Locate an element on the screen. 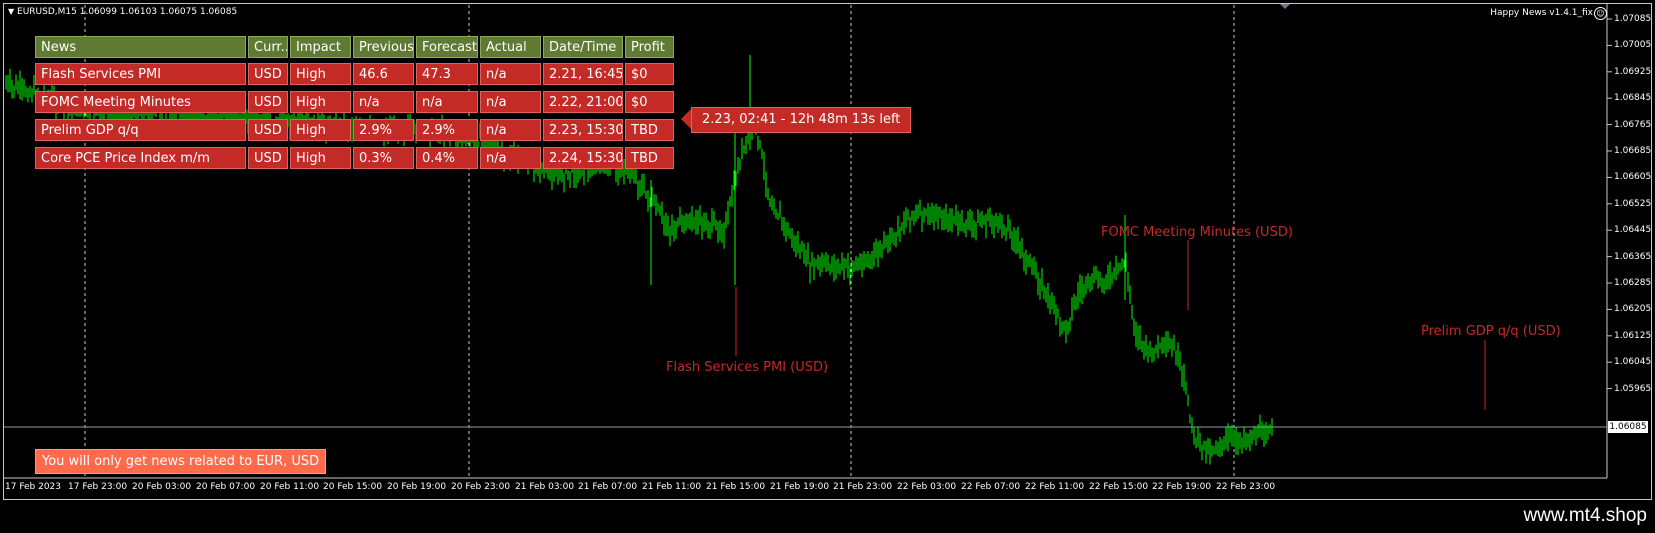 The height and width of the screenshot is (533, 1655). time-tick-label: 21 Feb 03:00 is located at coordinates (545, 487).